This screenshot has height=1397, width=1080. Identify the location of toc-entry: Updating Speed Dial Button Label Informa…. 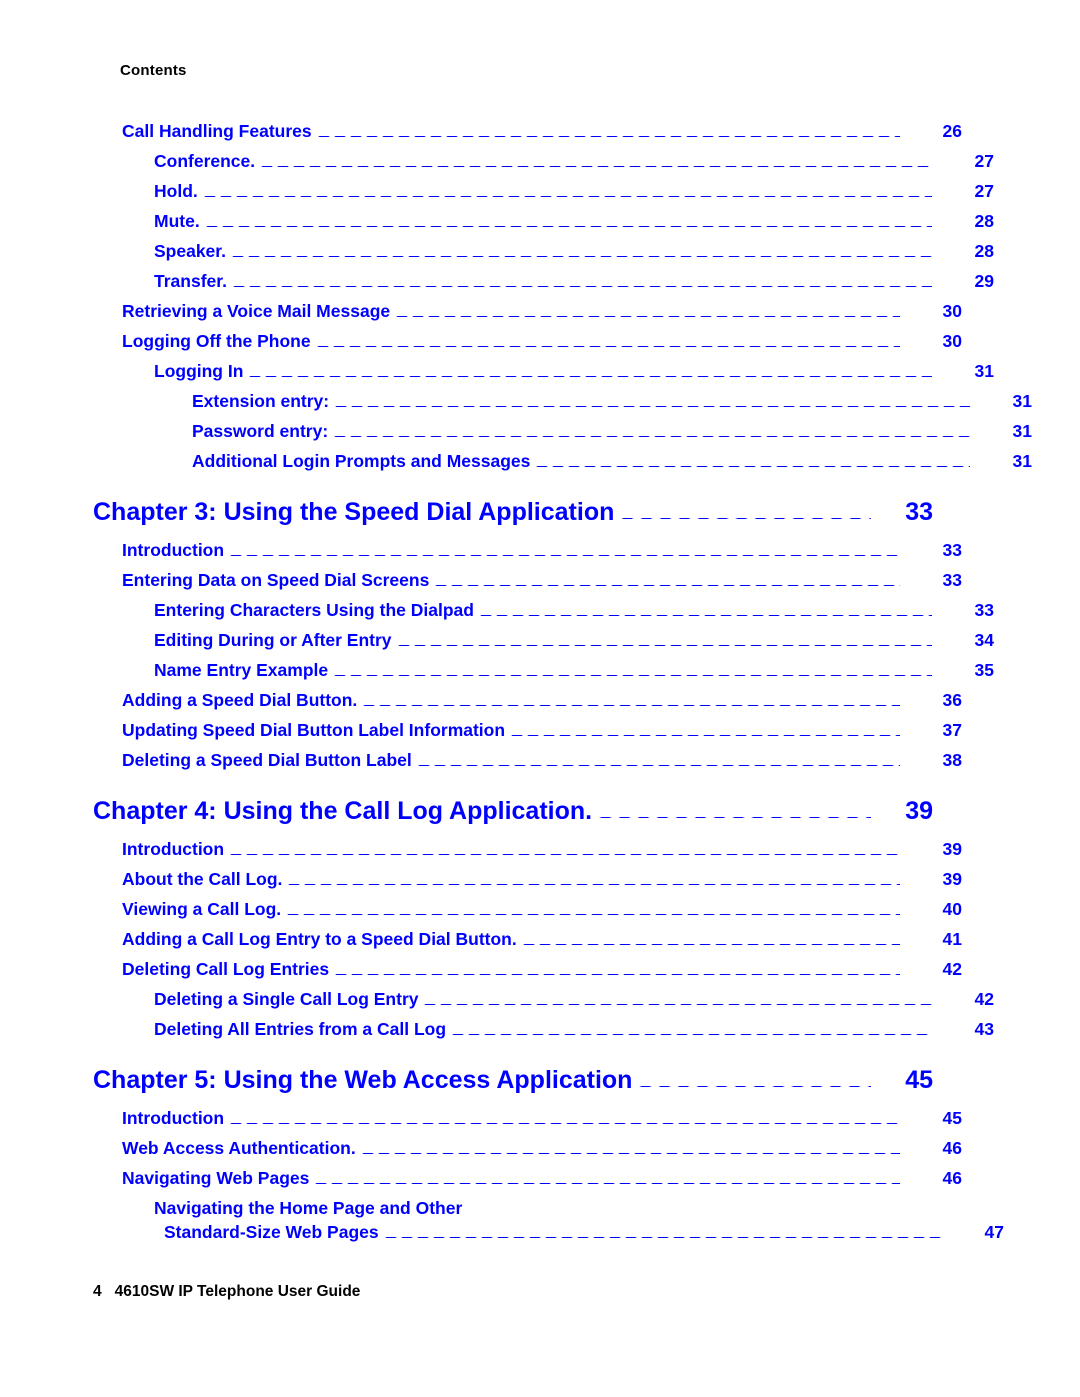
(542, 730).